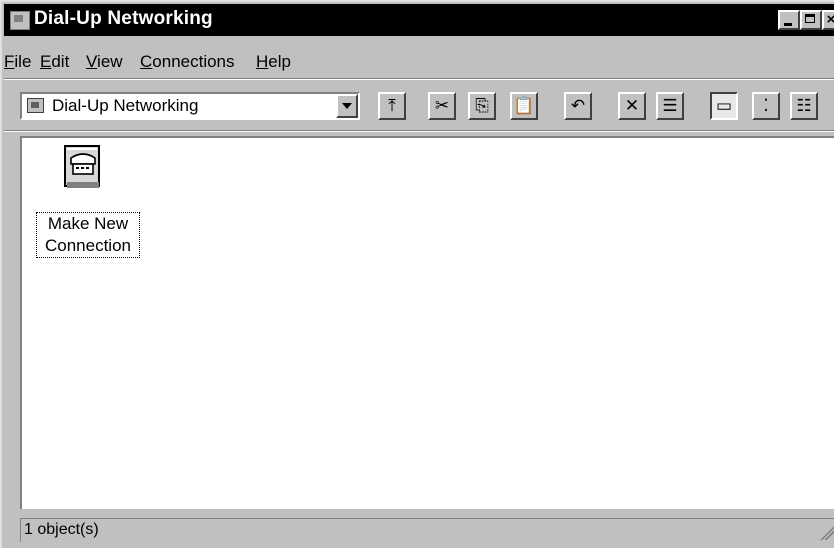  What do you see at coordinates (123, 18) in the screenshot?
I see `window-title: Dial-Up Networking` at bounding box center [123, 18].